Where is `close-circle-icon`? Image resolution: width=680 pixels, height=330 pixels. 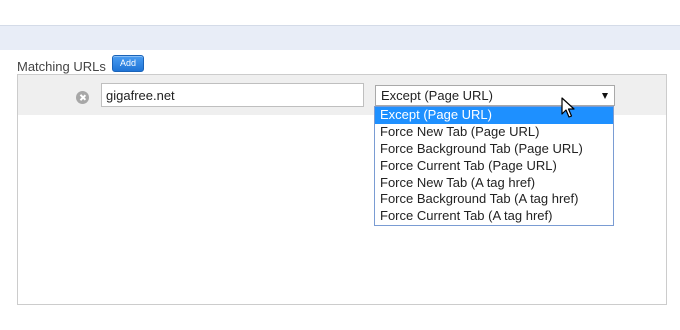
close-circle-icon is located at coordinates (82, 97).